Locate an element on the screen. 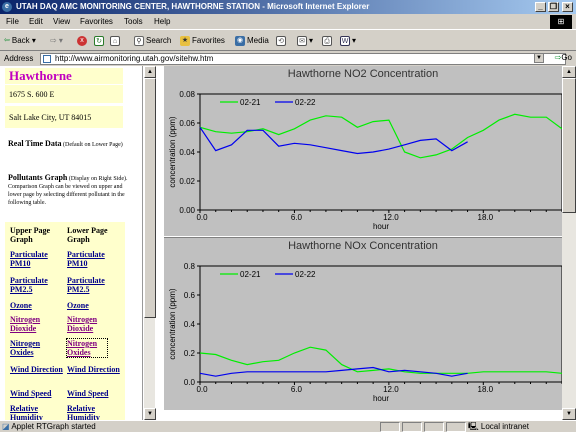 The width and height of the screenshot is (576, 432). maximize-button: ❐ is located at coordinates (553, 7).